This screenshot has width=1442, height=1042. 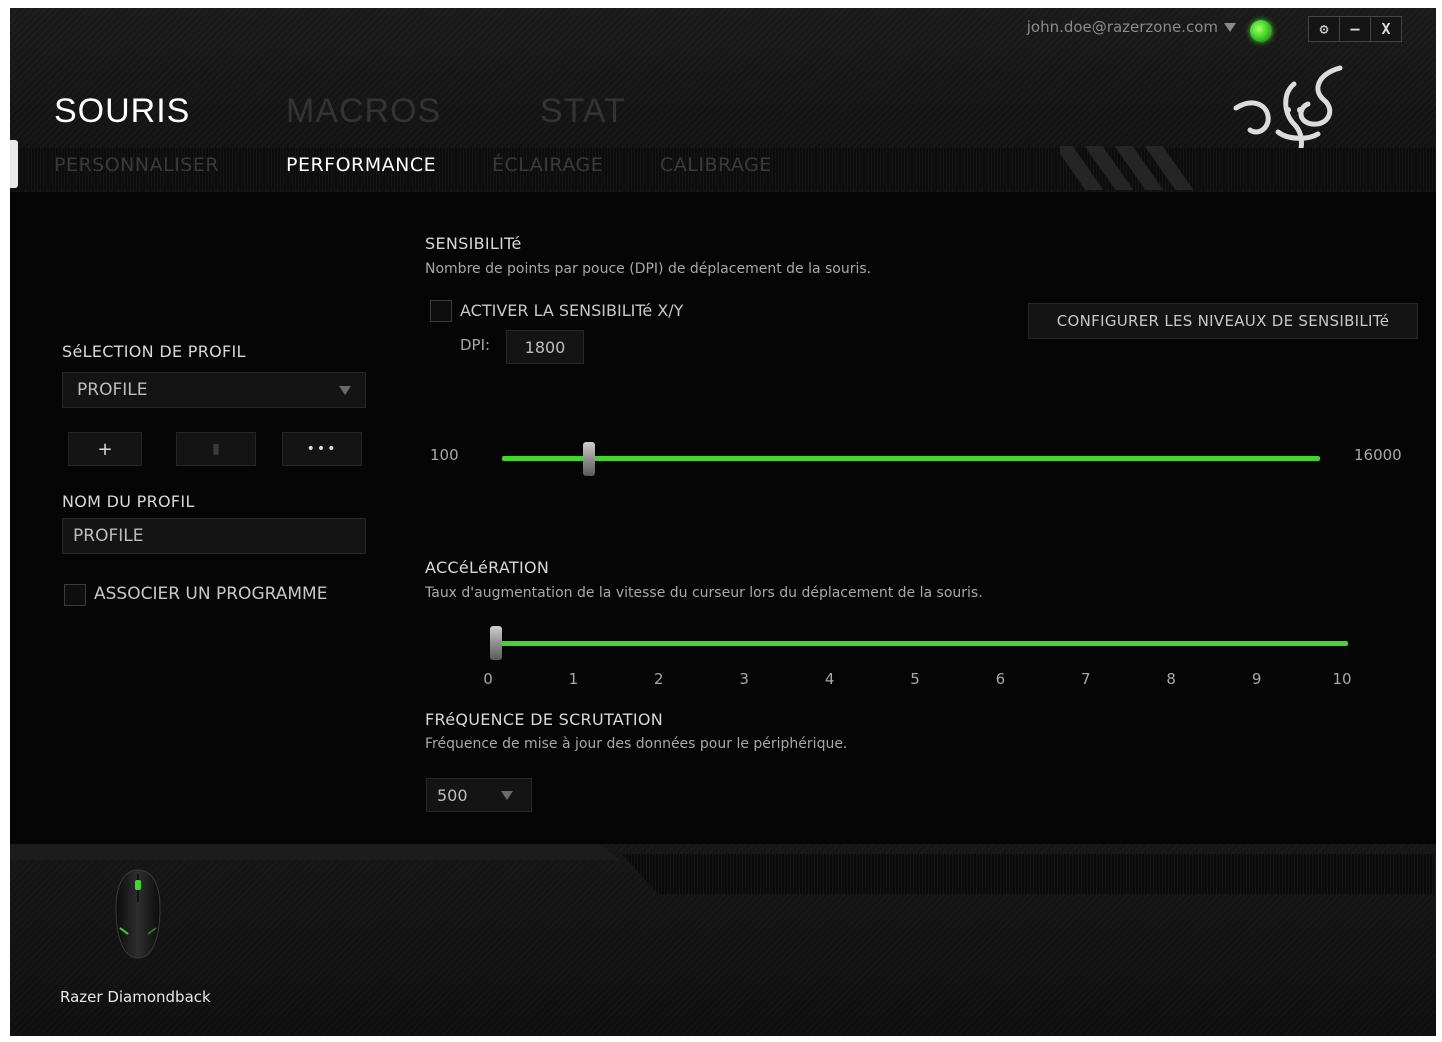 I want to click on acceleration-tick-label: 3, so click(x=744, y=679).